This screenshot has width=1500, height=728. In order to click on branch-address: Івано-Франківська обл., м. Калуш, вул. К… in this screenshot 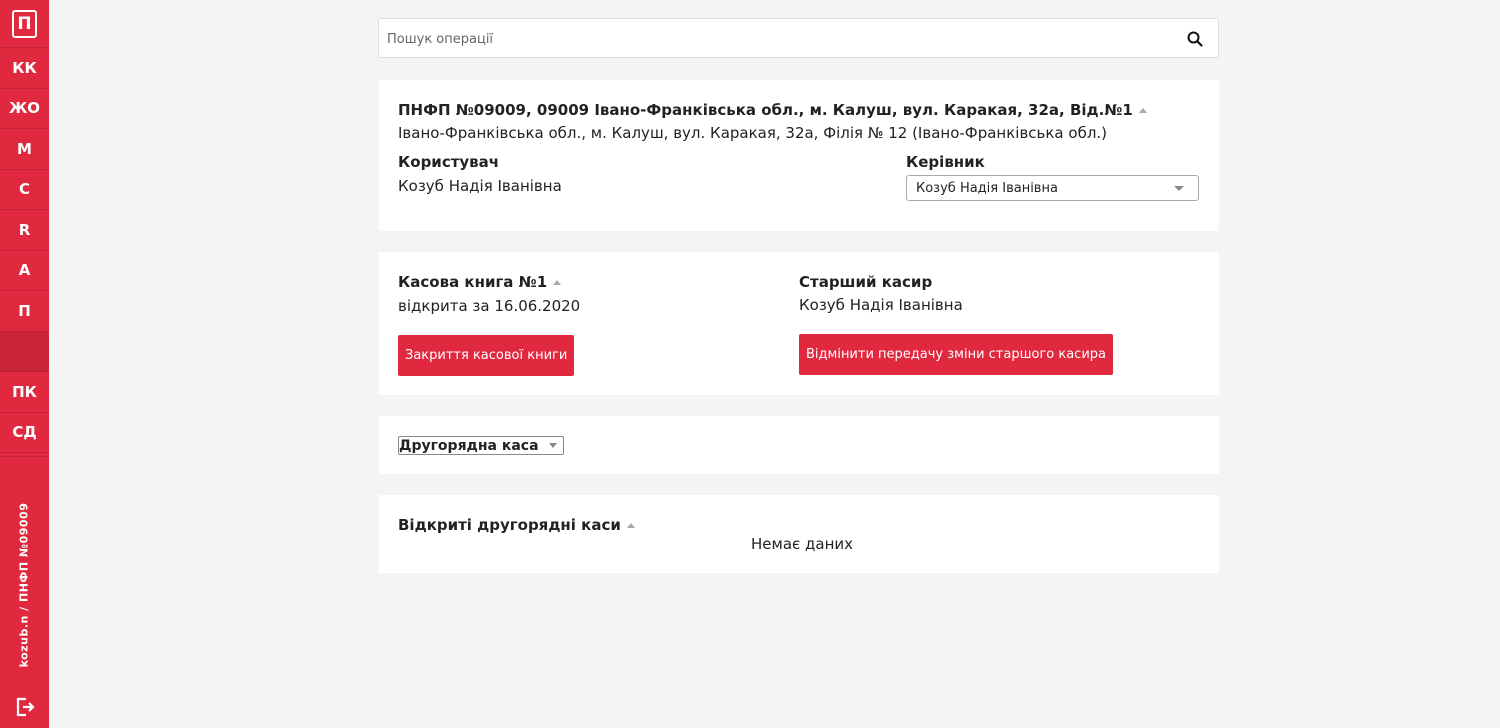, I will do `click(753, 133)`.